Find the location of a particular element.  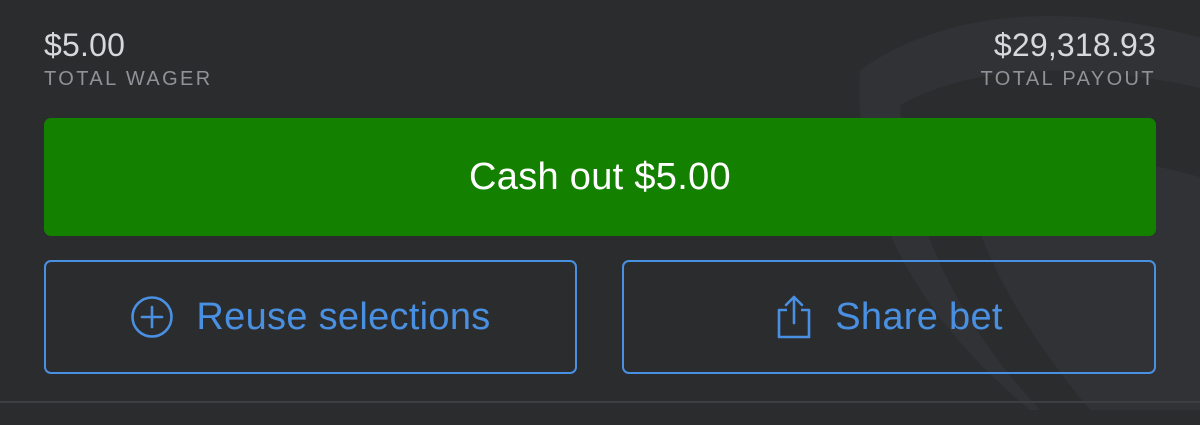

total-wager: $5.00 TOTAL WAGER is located at coordinates (128, 59).